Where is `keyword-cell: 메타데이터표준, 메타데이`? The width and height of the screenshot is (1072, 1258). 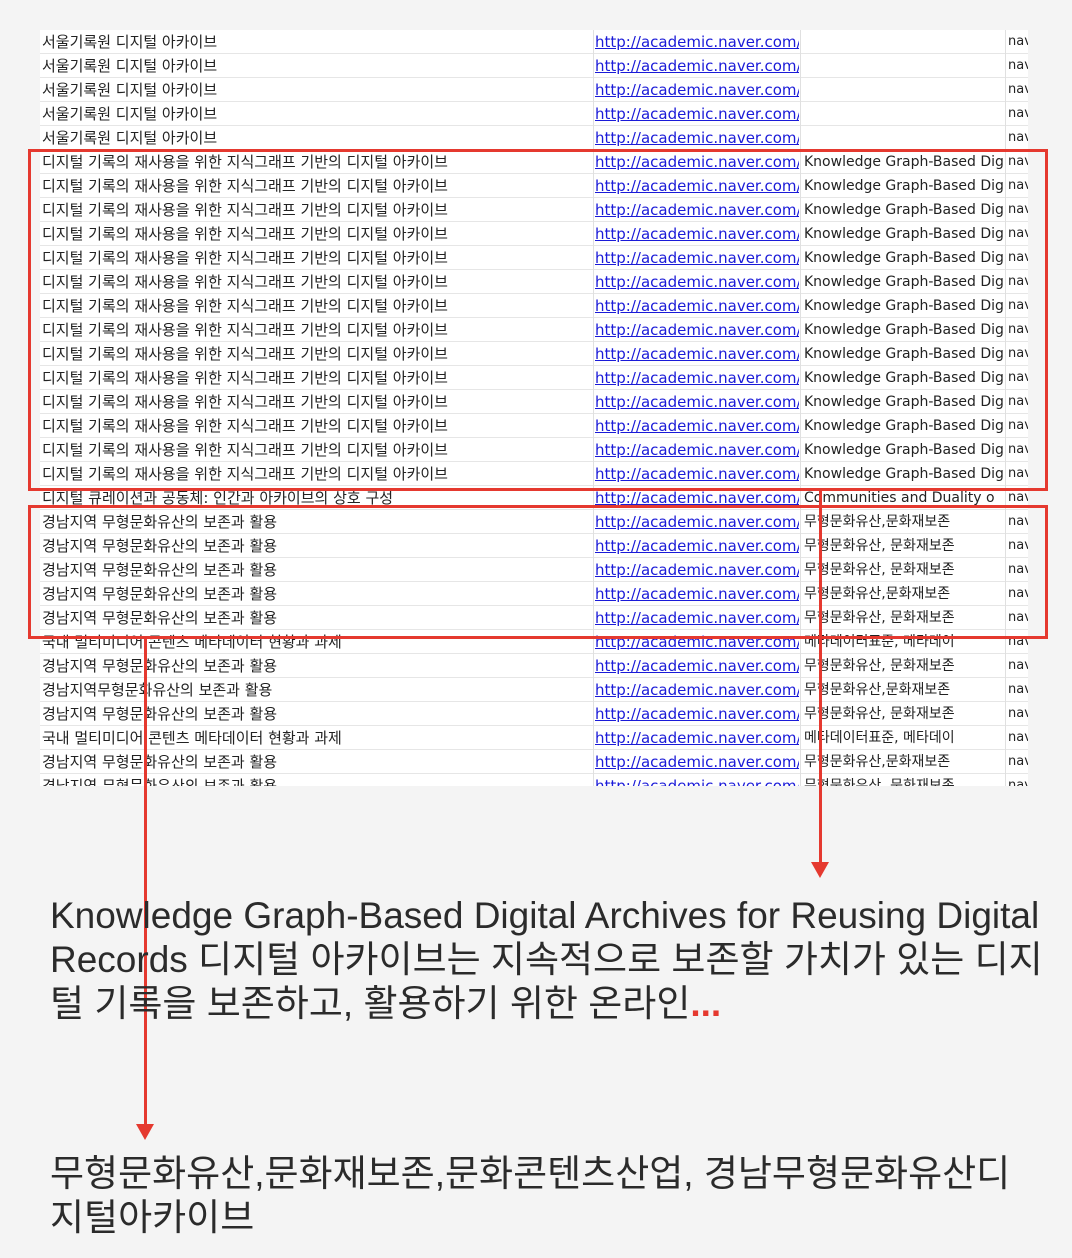
keyword-cell: 메타데이터표준, 메타데이 is located at coordinates (904, 738).